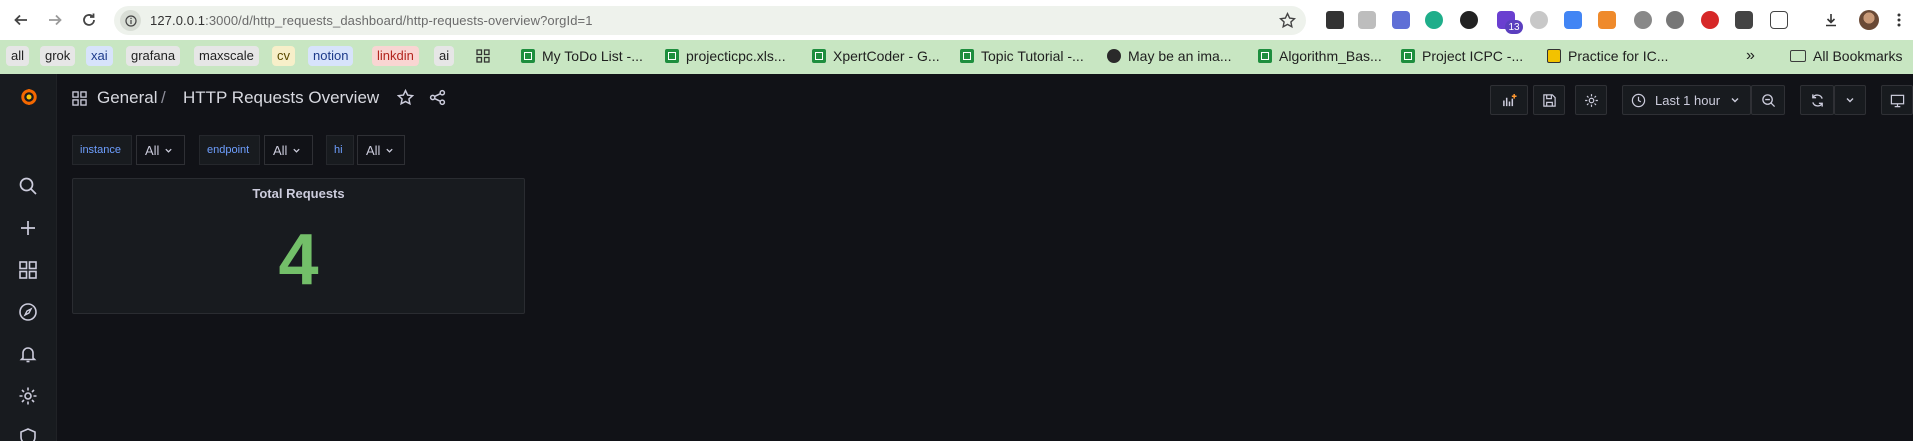 Image resolution: width=1913 pixels, height=441 pixels. What do you see at coordinates (483, 56) in the screenshot?
I see `apps-grid-icon` at bounding box center [483, 56].